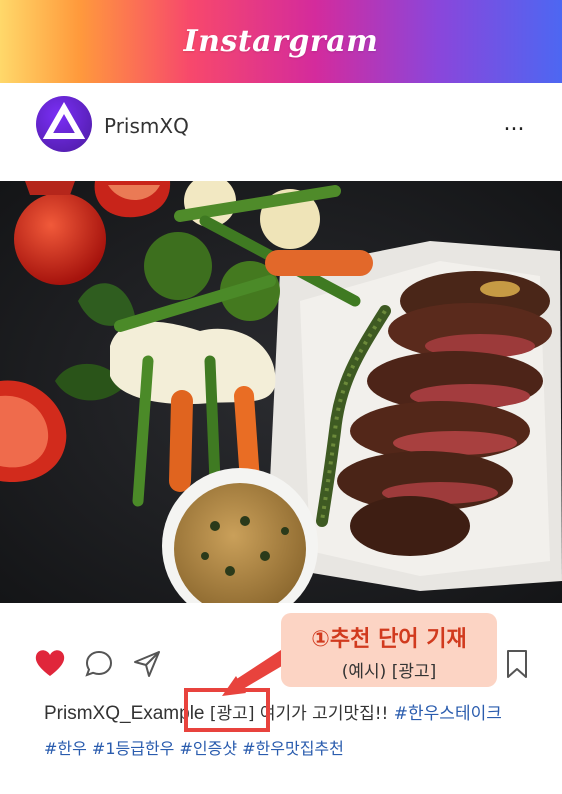 The height and width of the screenshot is (794, 562). I want to click on app-title: Instargram, so click(281, 41).